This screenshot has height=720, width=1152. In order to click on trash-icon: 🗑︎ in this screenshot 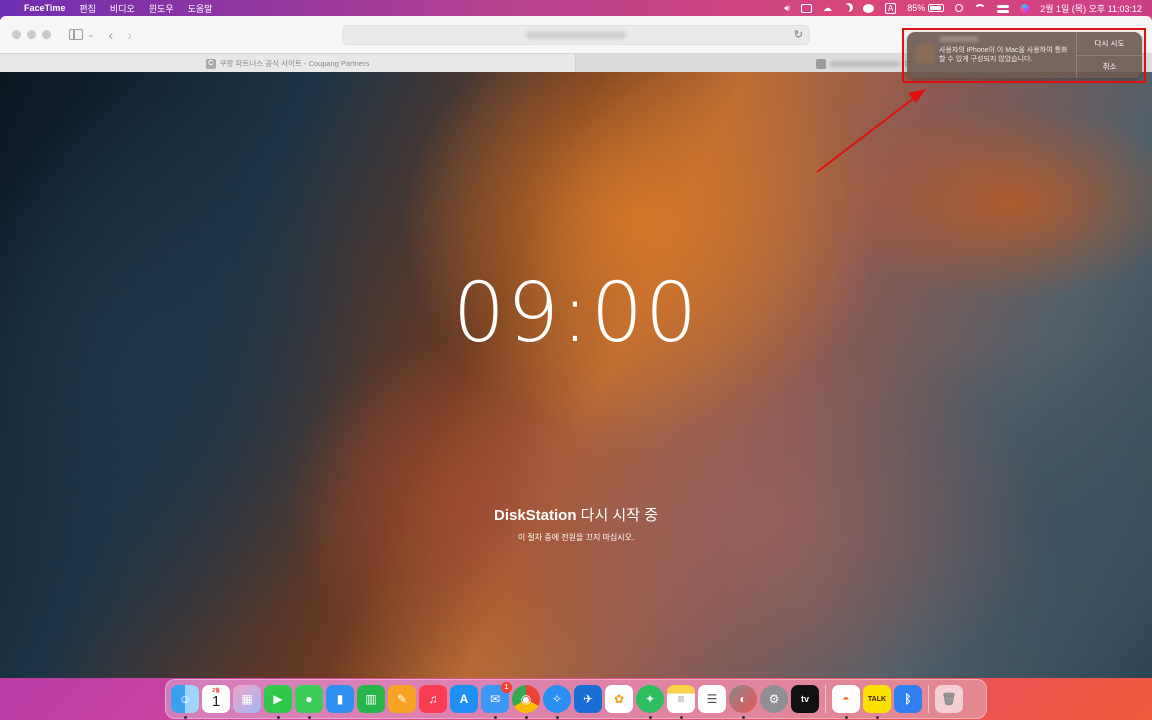, I will do `click(949, 699)`.